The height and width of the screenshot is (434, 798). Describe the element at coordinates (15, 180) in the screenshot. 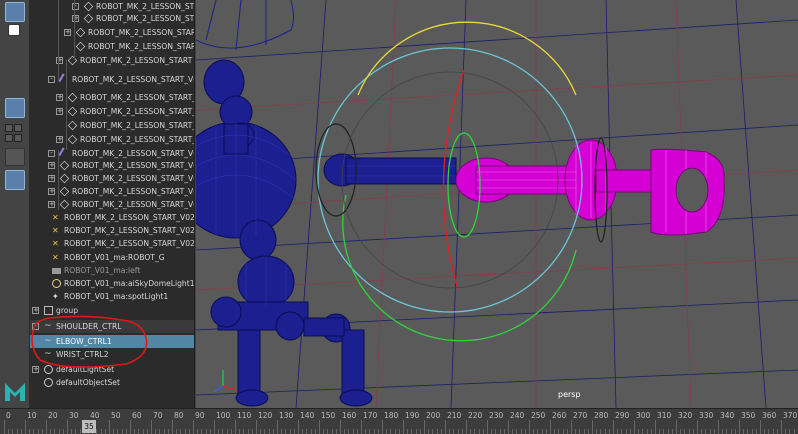

I see `layout-outliner-persp-icon` at that location.